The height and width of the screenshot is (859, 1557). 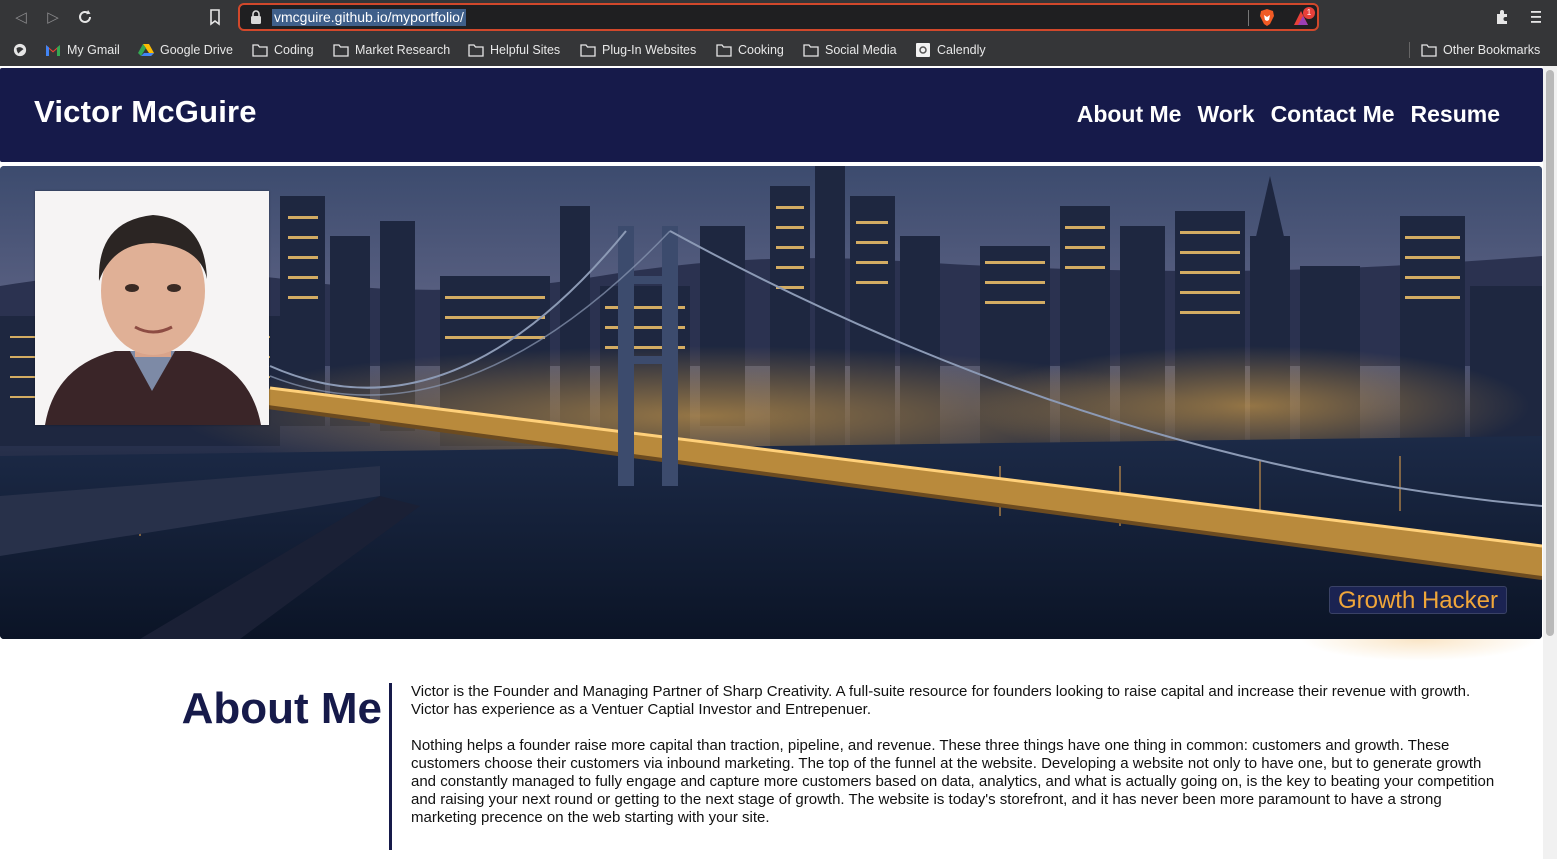 What do you see at coordinates (369, 17) in the screenshot?
I see `url-text: vmcguire.github.io/myportfolio/` at bounding box center [369, 17].